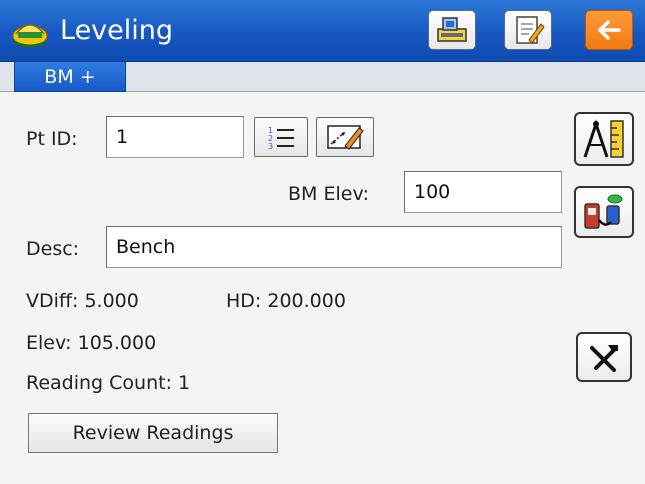  I want to click on review-readings-button: Review Readings, so click(153, 433).